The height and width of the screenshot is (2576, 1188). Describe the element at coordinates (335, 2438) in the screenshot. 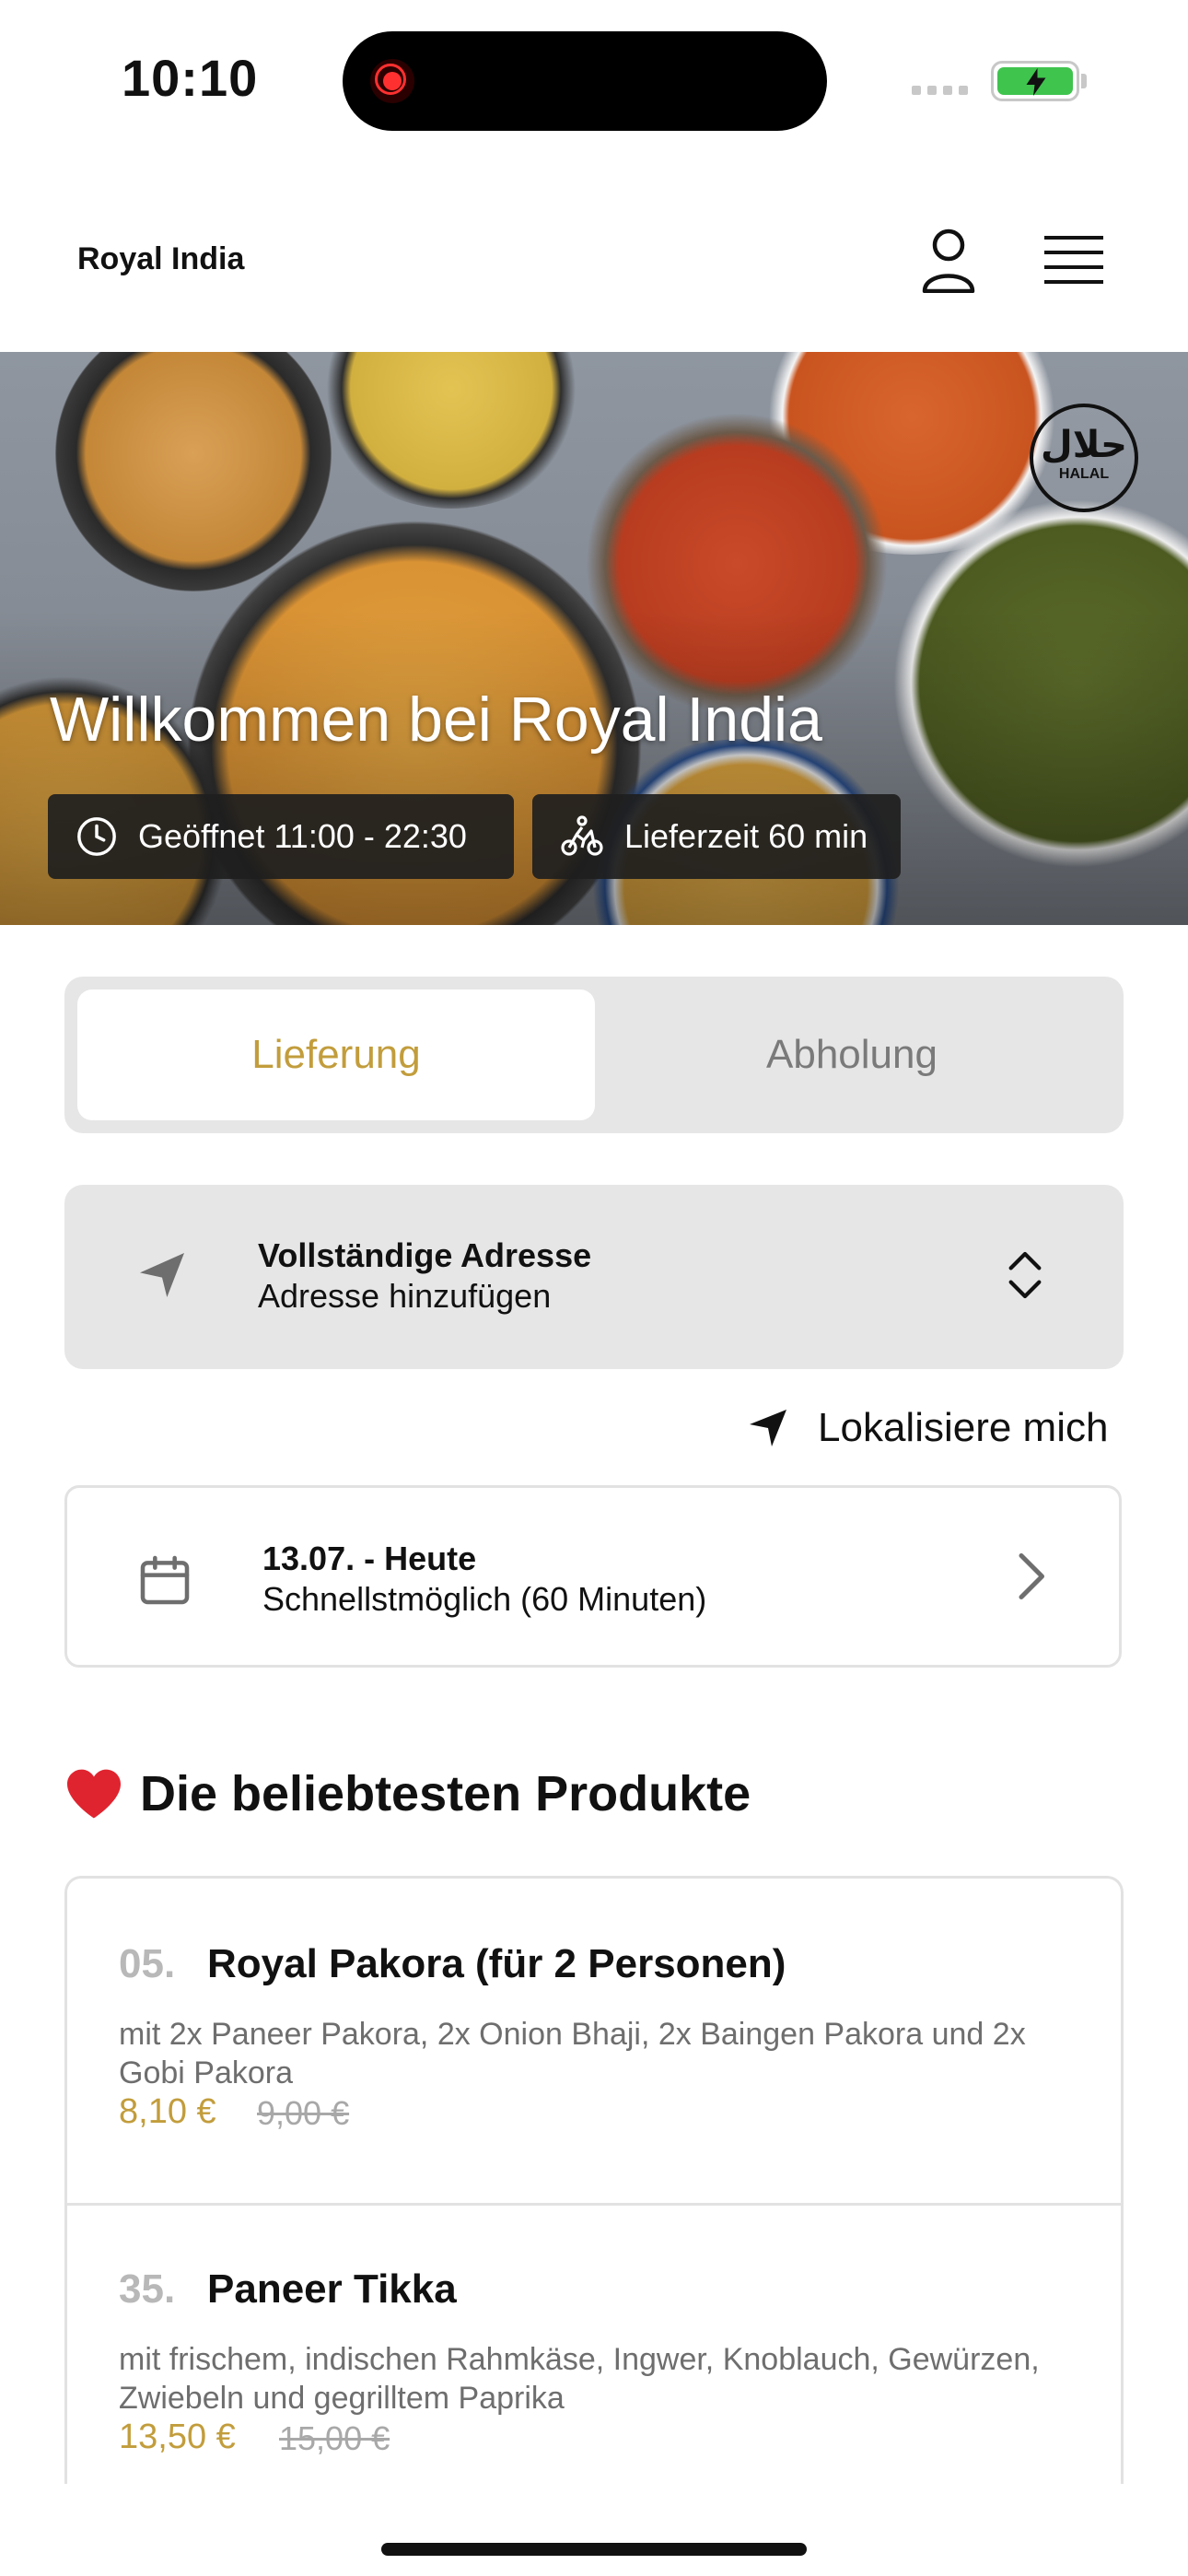

I see `product-old-price: 15,00 €` at that location.